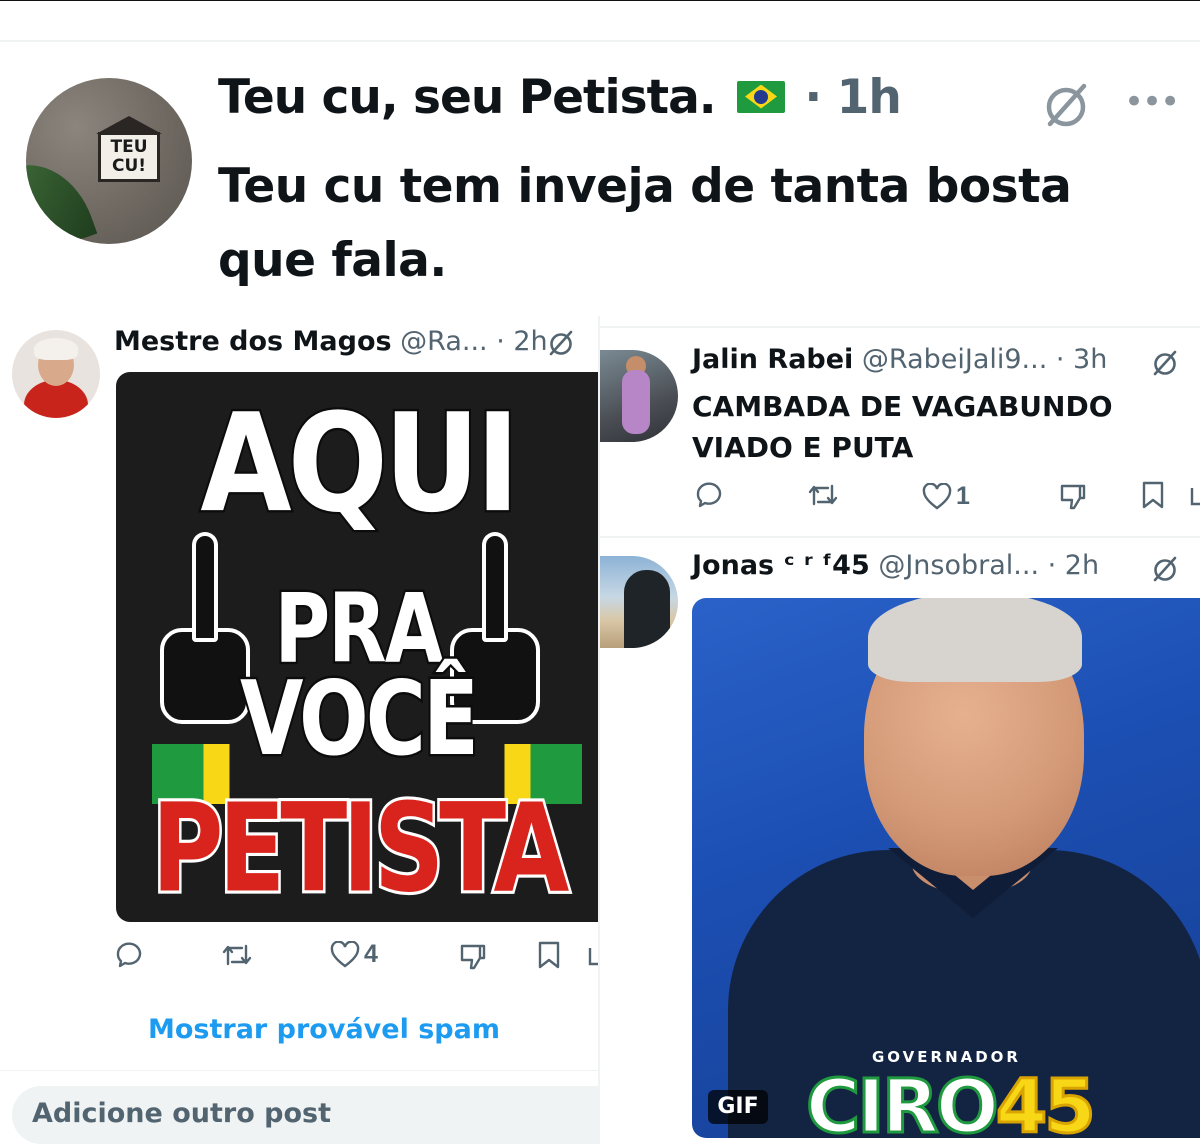 The height and width of the screenshot is (1144, 1200). Describe the element at coordinates (988, 565) in the screenshot. I see `jonas-handle-time: @Jnsobral... · 2h` at that location.